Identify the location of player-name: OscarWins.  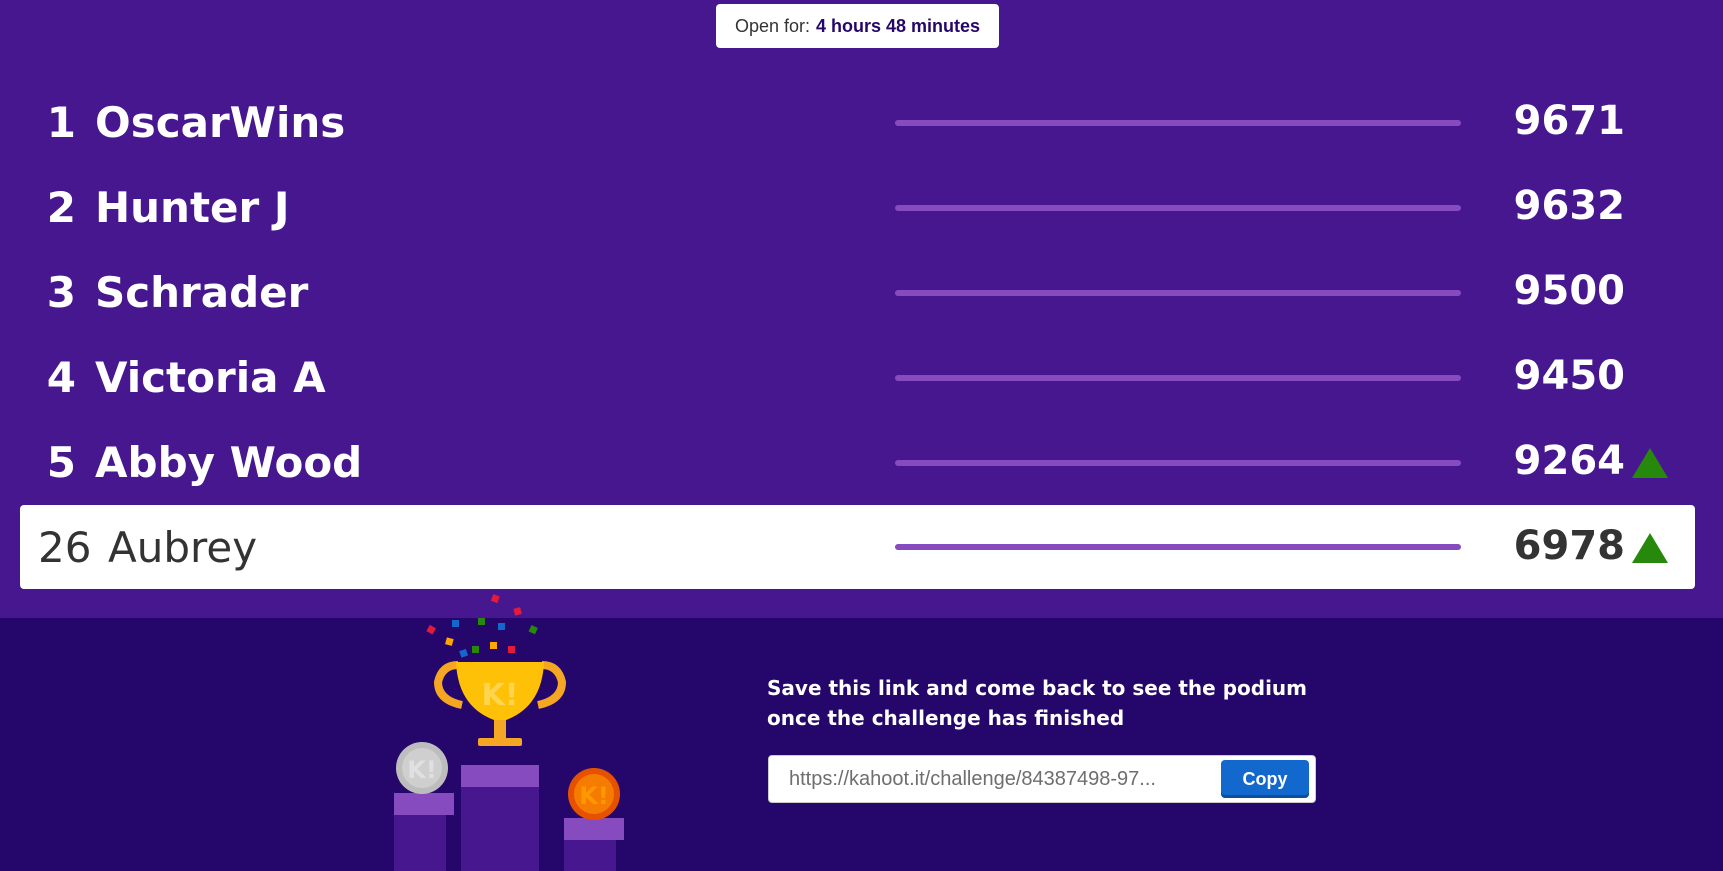
(220, 122).